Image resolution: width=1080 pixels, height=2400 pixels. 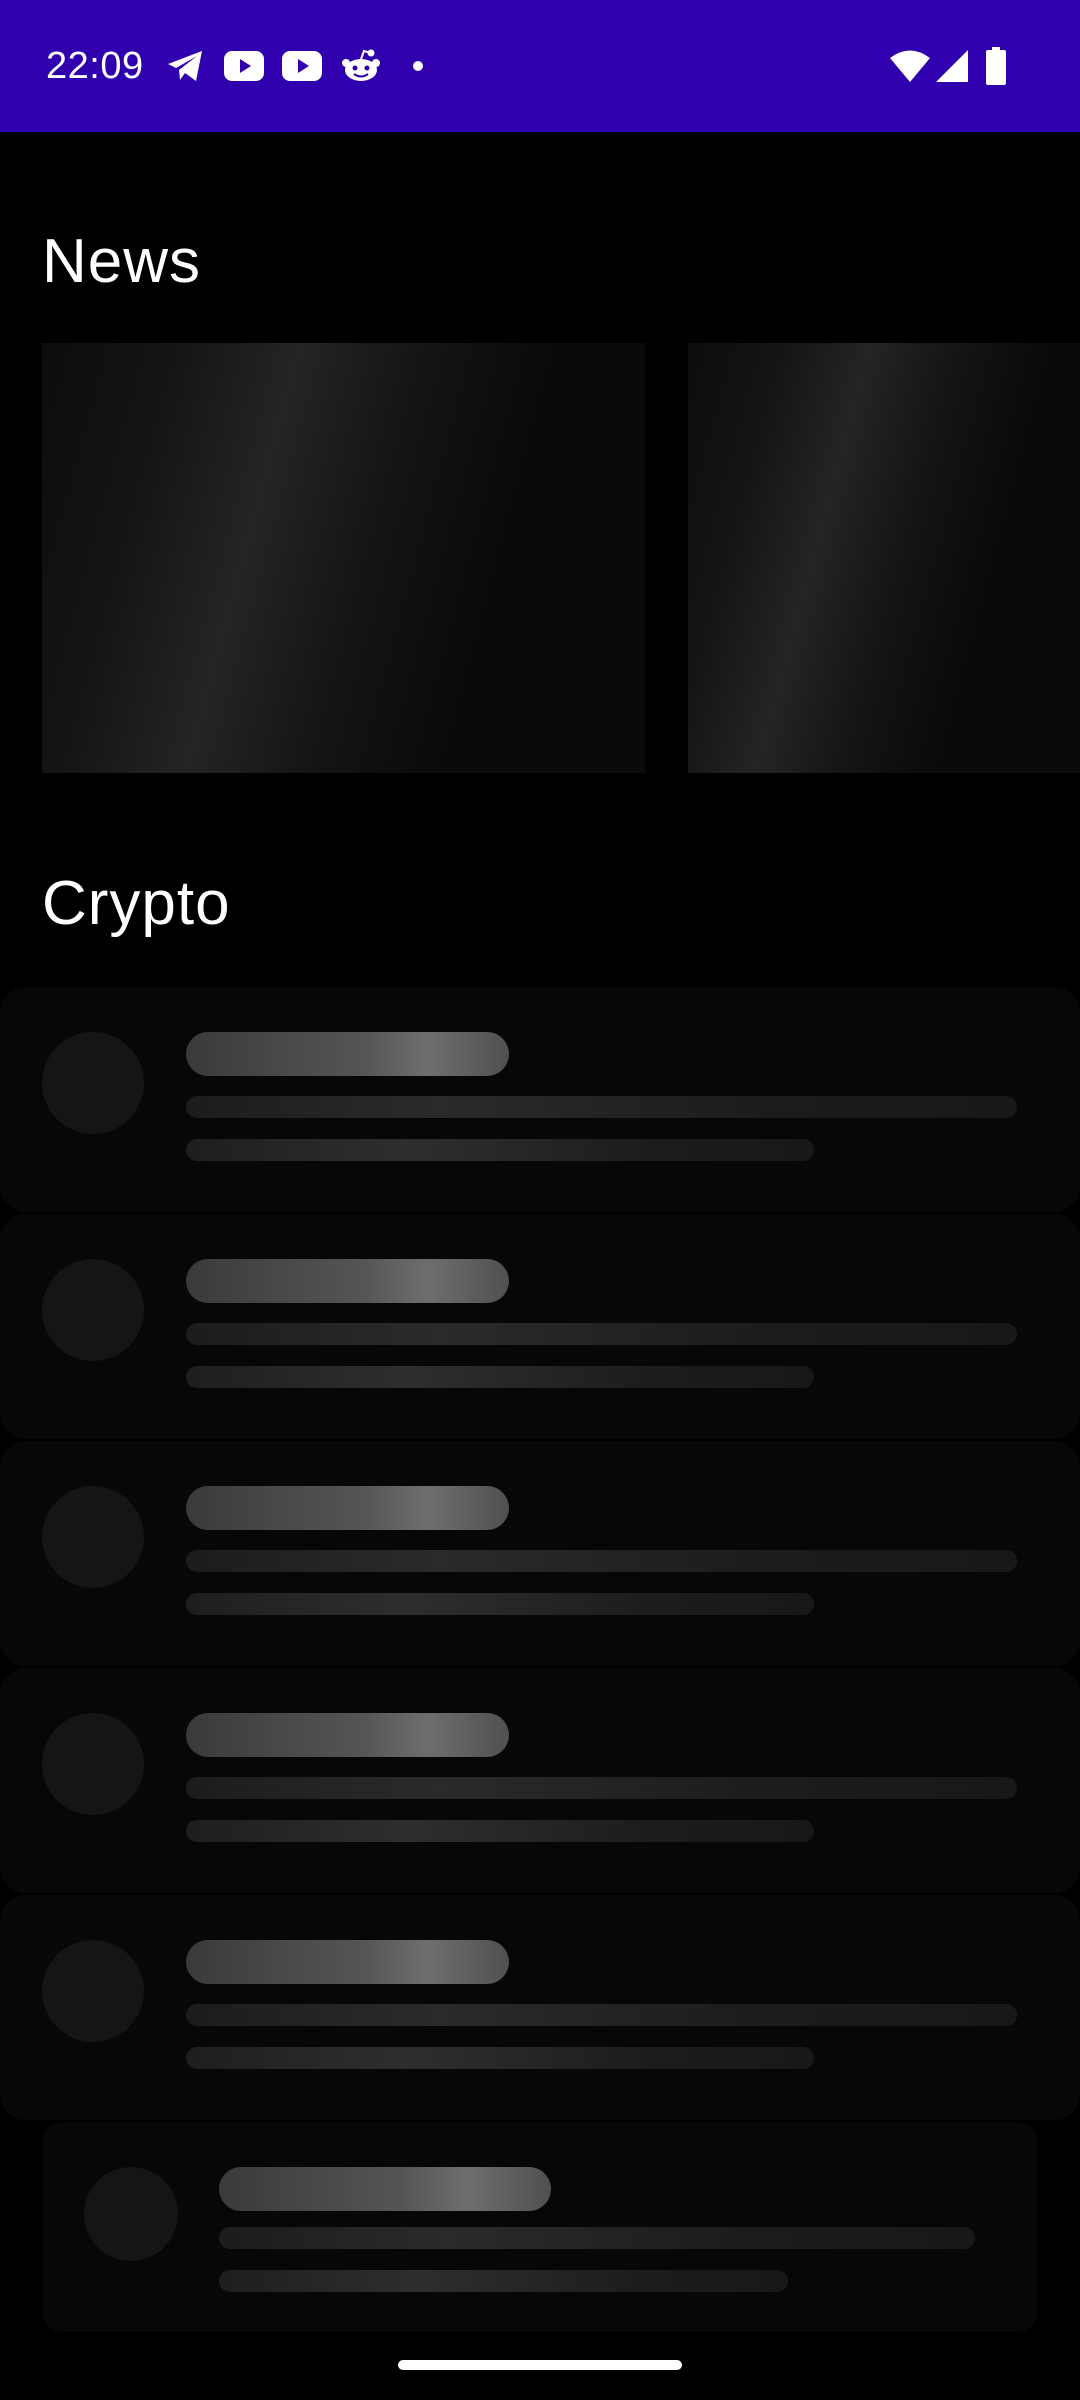 I want to click on status-bar: 22:09, so click(x=540, y=66).